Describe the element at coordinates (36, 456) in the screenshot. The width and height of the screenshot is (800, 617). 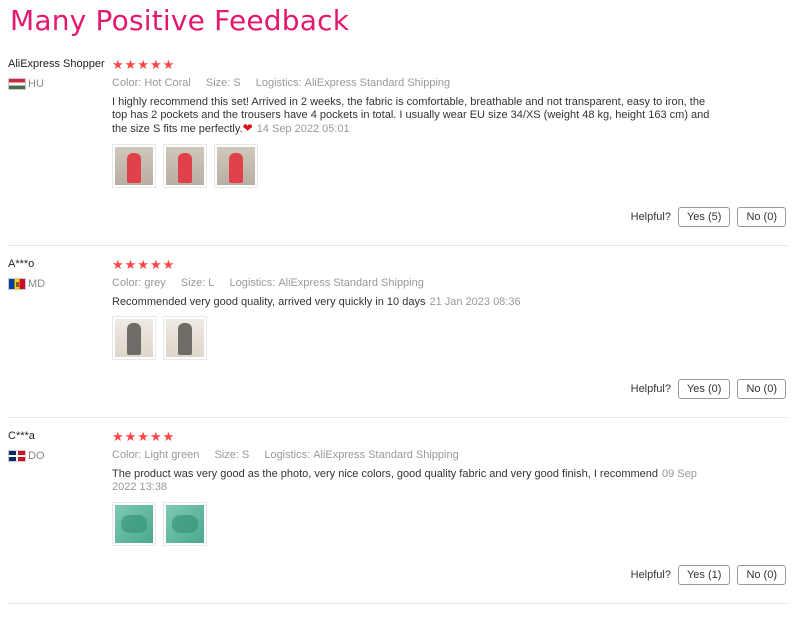
I see `country-code: DO` at that location.